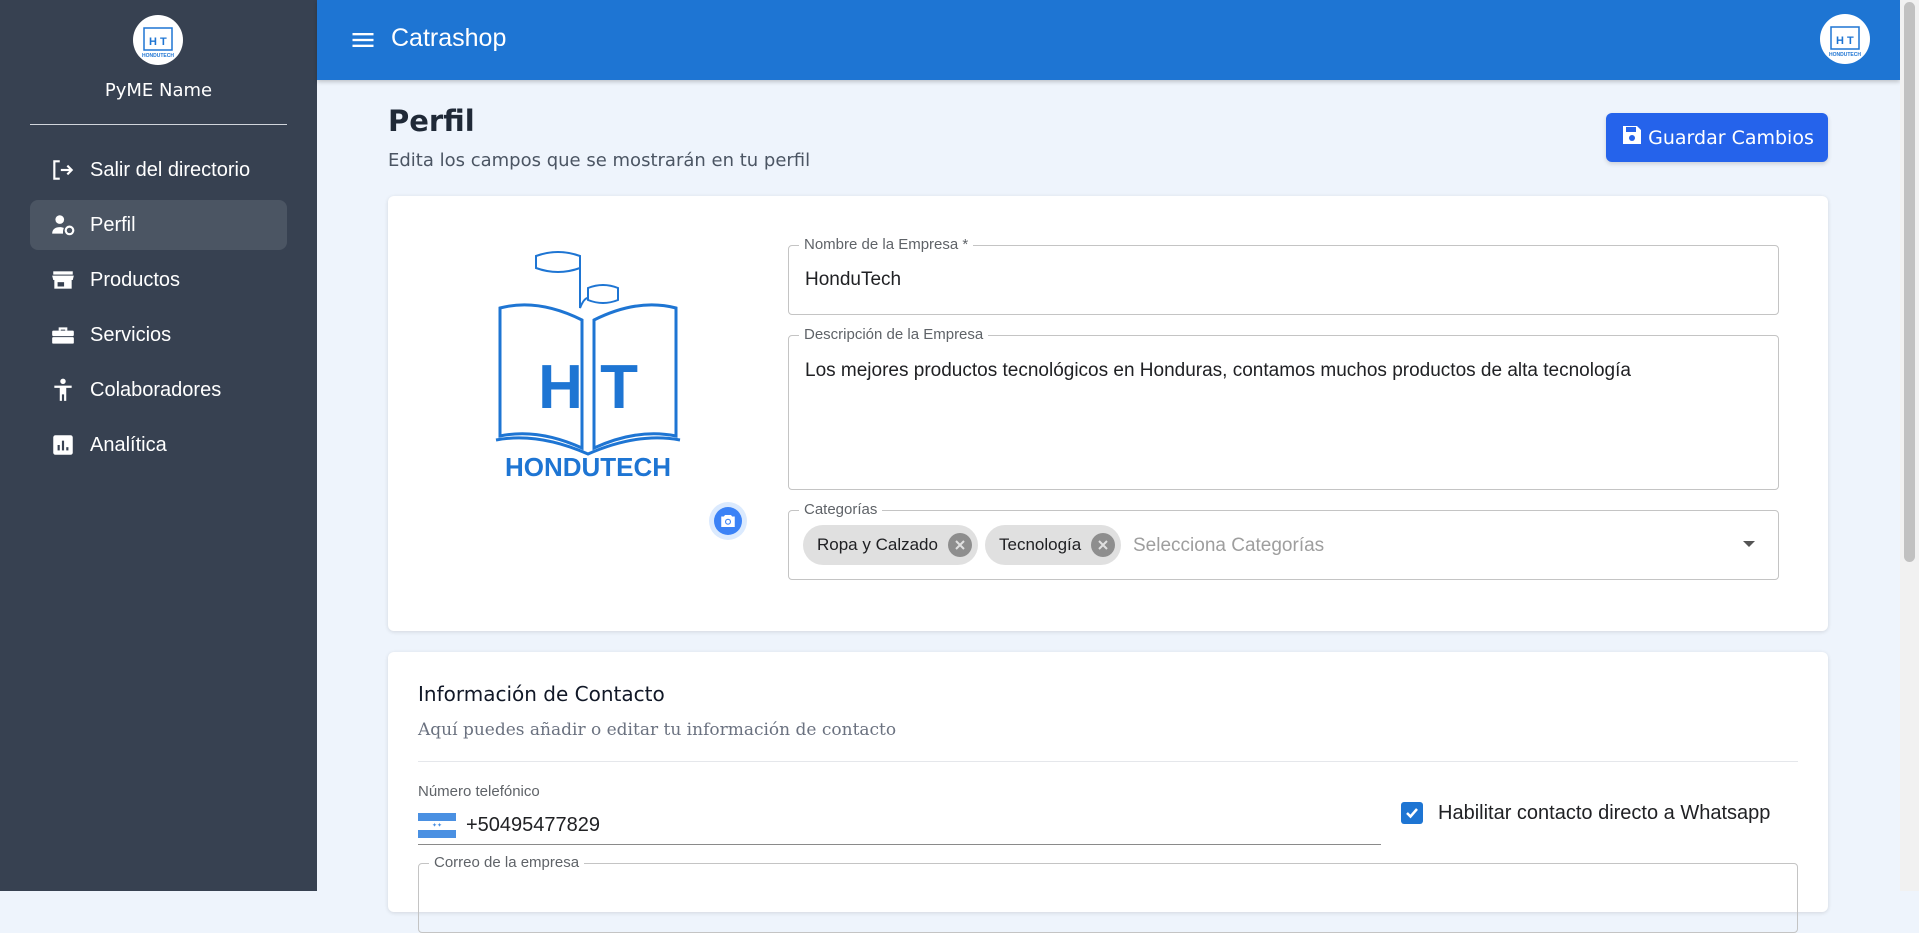 The width and height of the screenshot is (1919, 933). I want to click on logo-text-small: HONDUTECH, so click(158, 56).